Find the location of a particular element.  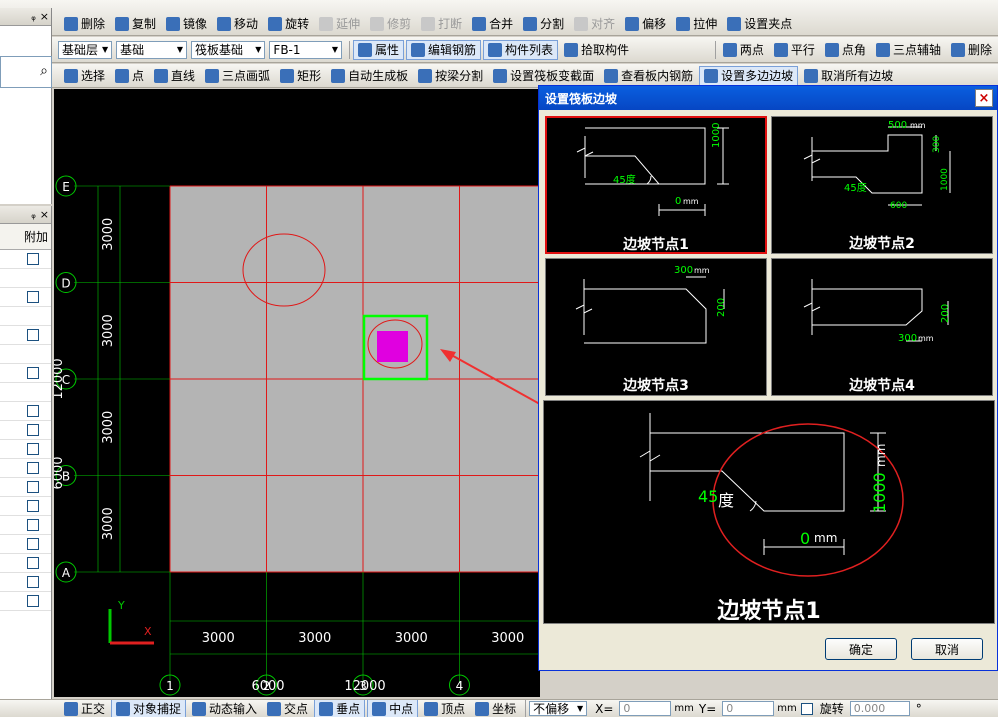

tb3-arc-button: 三点画弧 is located at coordinates (237, 76).